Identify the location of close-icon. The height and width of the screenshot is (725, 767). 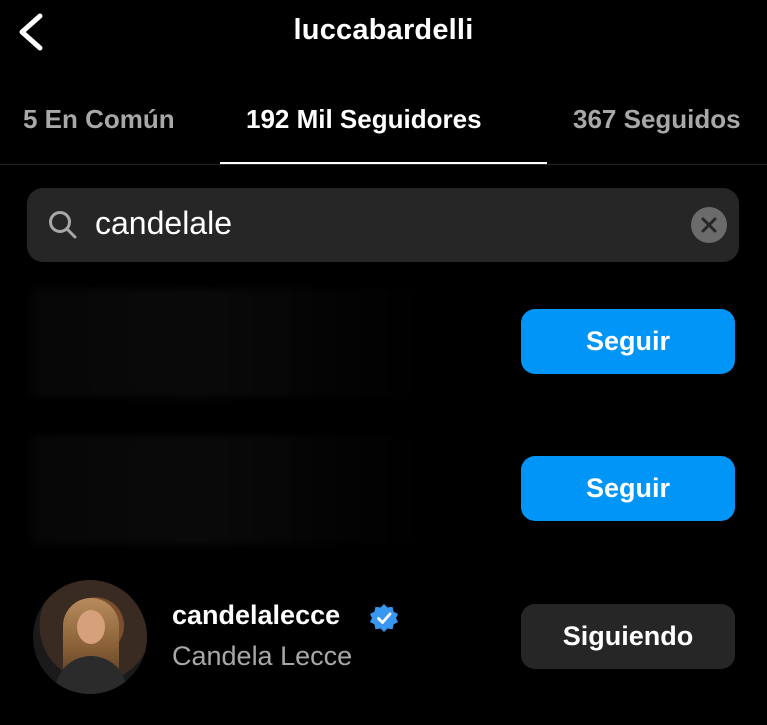
(709, 225).